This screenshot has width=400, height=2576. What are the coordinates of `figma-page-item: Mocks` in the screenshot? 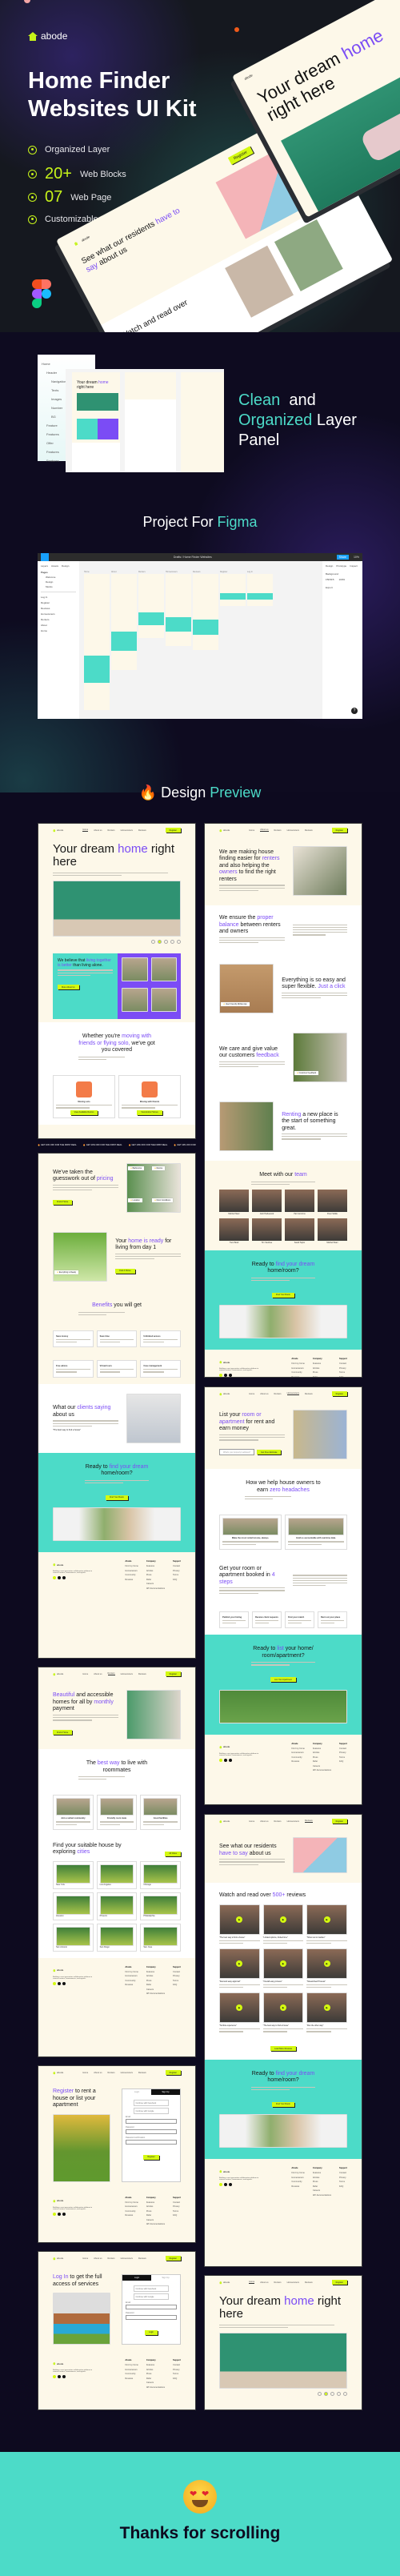 It's located at (61, 587).